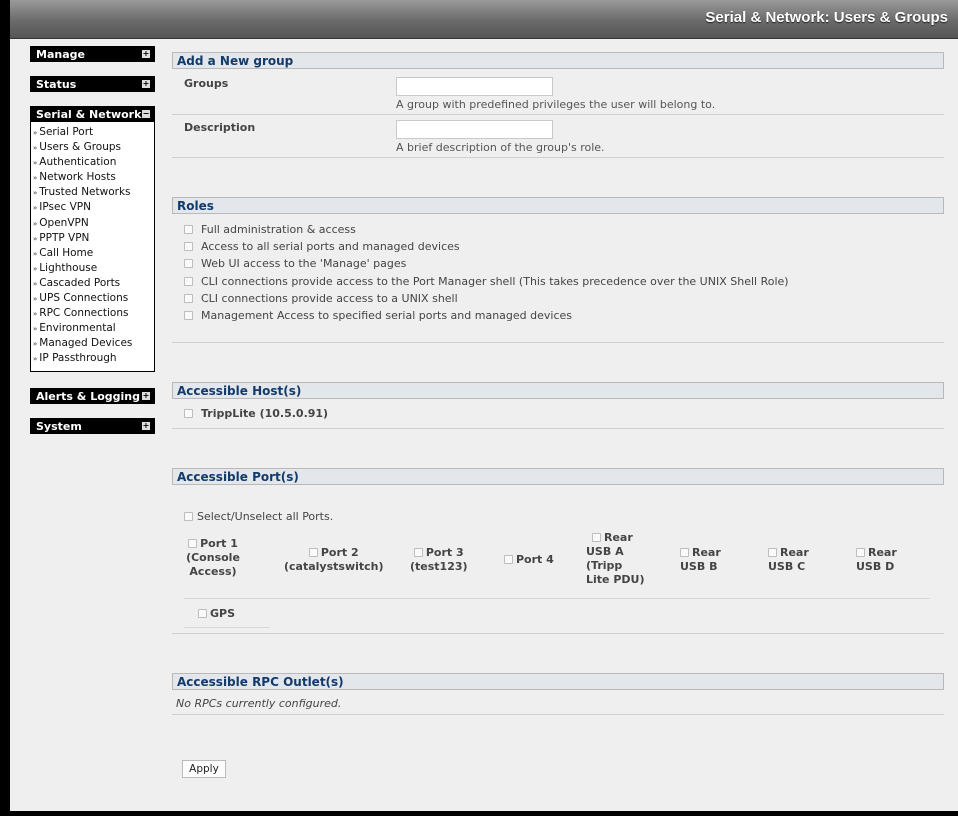 Image resolution: width=958 pixels, height=816 pixels. I want to click on sidebar-item-authentication: » Authentication, so click(93, 162).